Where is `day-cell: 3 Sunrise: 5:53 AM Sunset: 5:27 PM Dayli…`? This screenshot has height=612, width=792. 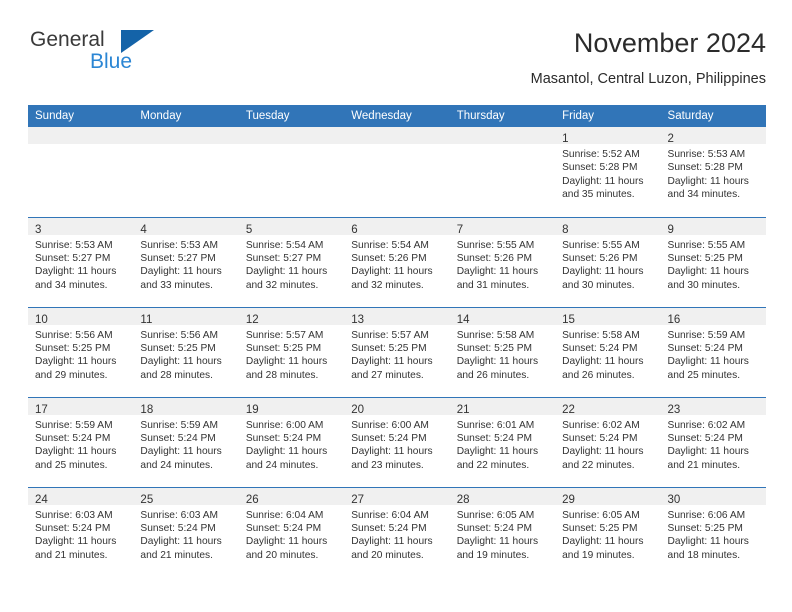 day-cell: 3 Sunrise: 5:53 AM Sunset: 5:27 PM Dayli… is located at coordinates (81, 262).